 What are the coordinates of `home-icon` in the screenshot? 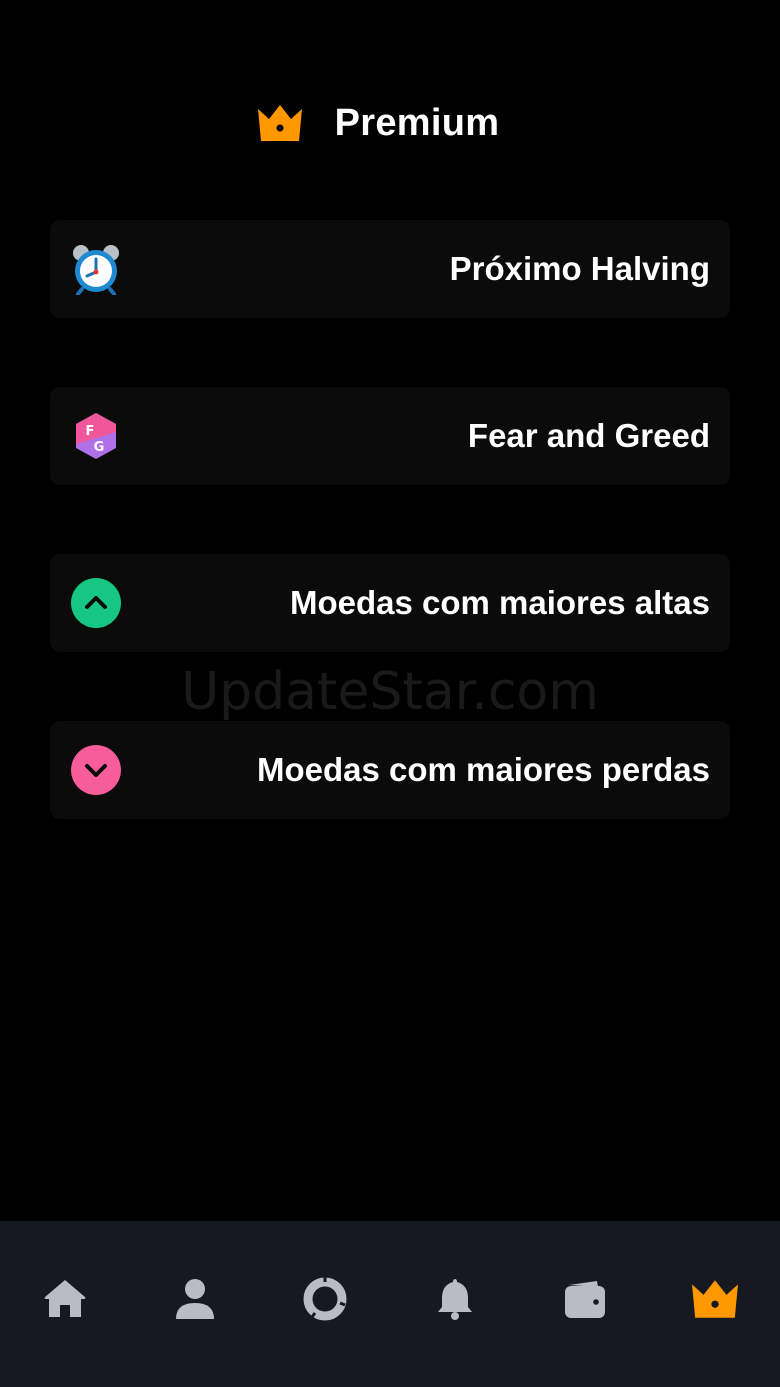 It's located at (65, 1298).